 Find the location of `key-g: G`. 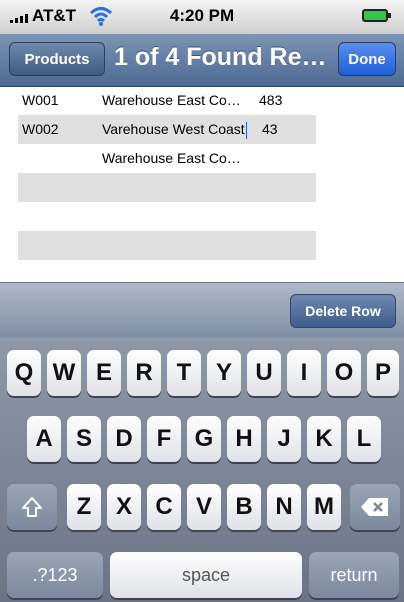

key-g: G is located at coordinates (204, 439).